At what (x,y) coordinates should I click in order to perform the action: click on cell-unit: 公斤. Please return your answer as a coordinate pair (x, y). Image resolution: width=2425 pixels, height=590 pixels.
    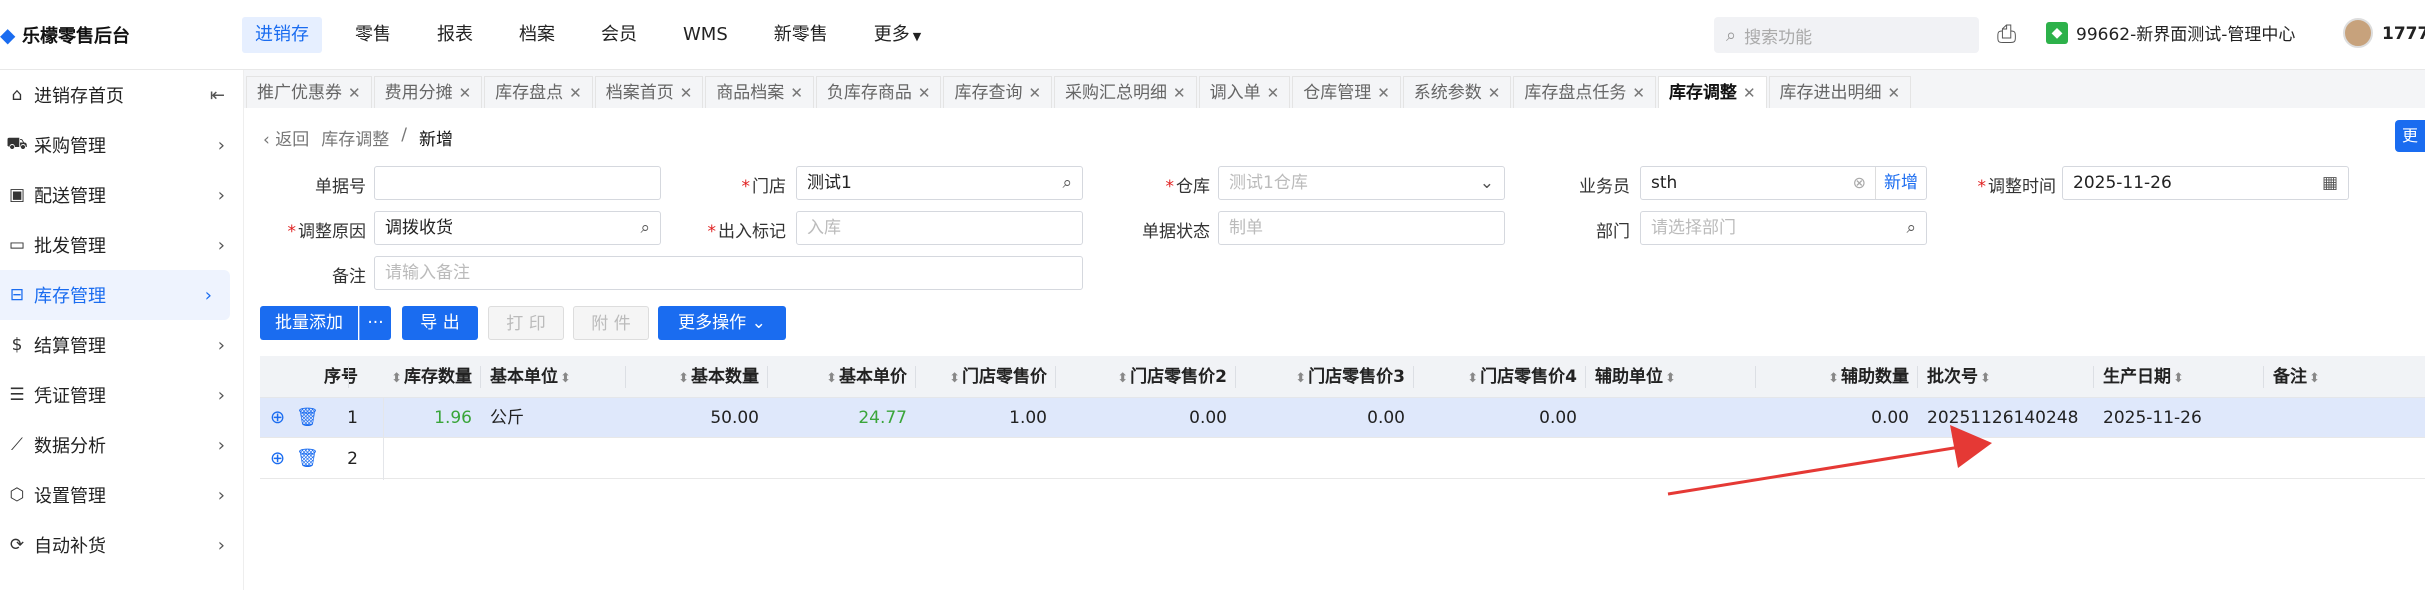
    Looking at the image, I should click on (553, 418).